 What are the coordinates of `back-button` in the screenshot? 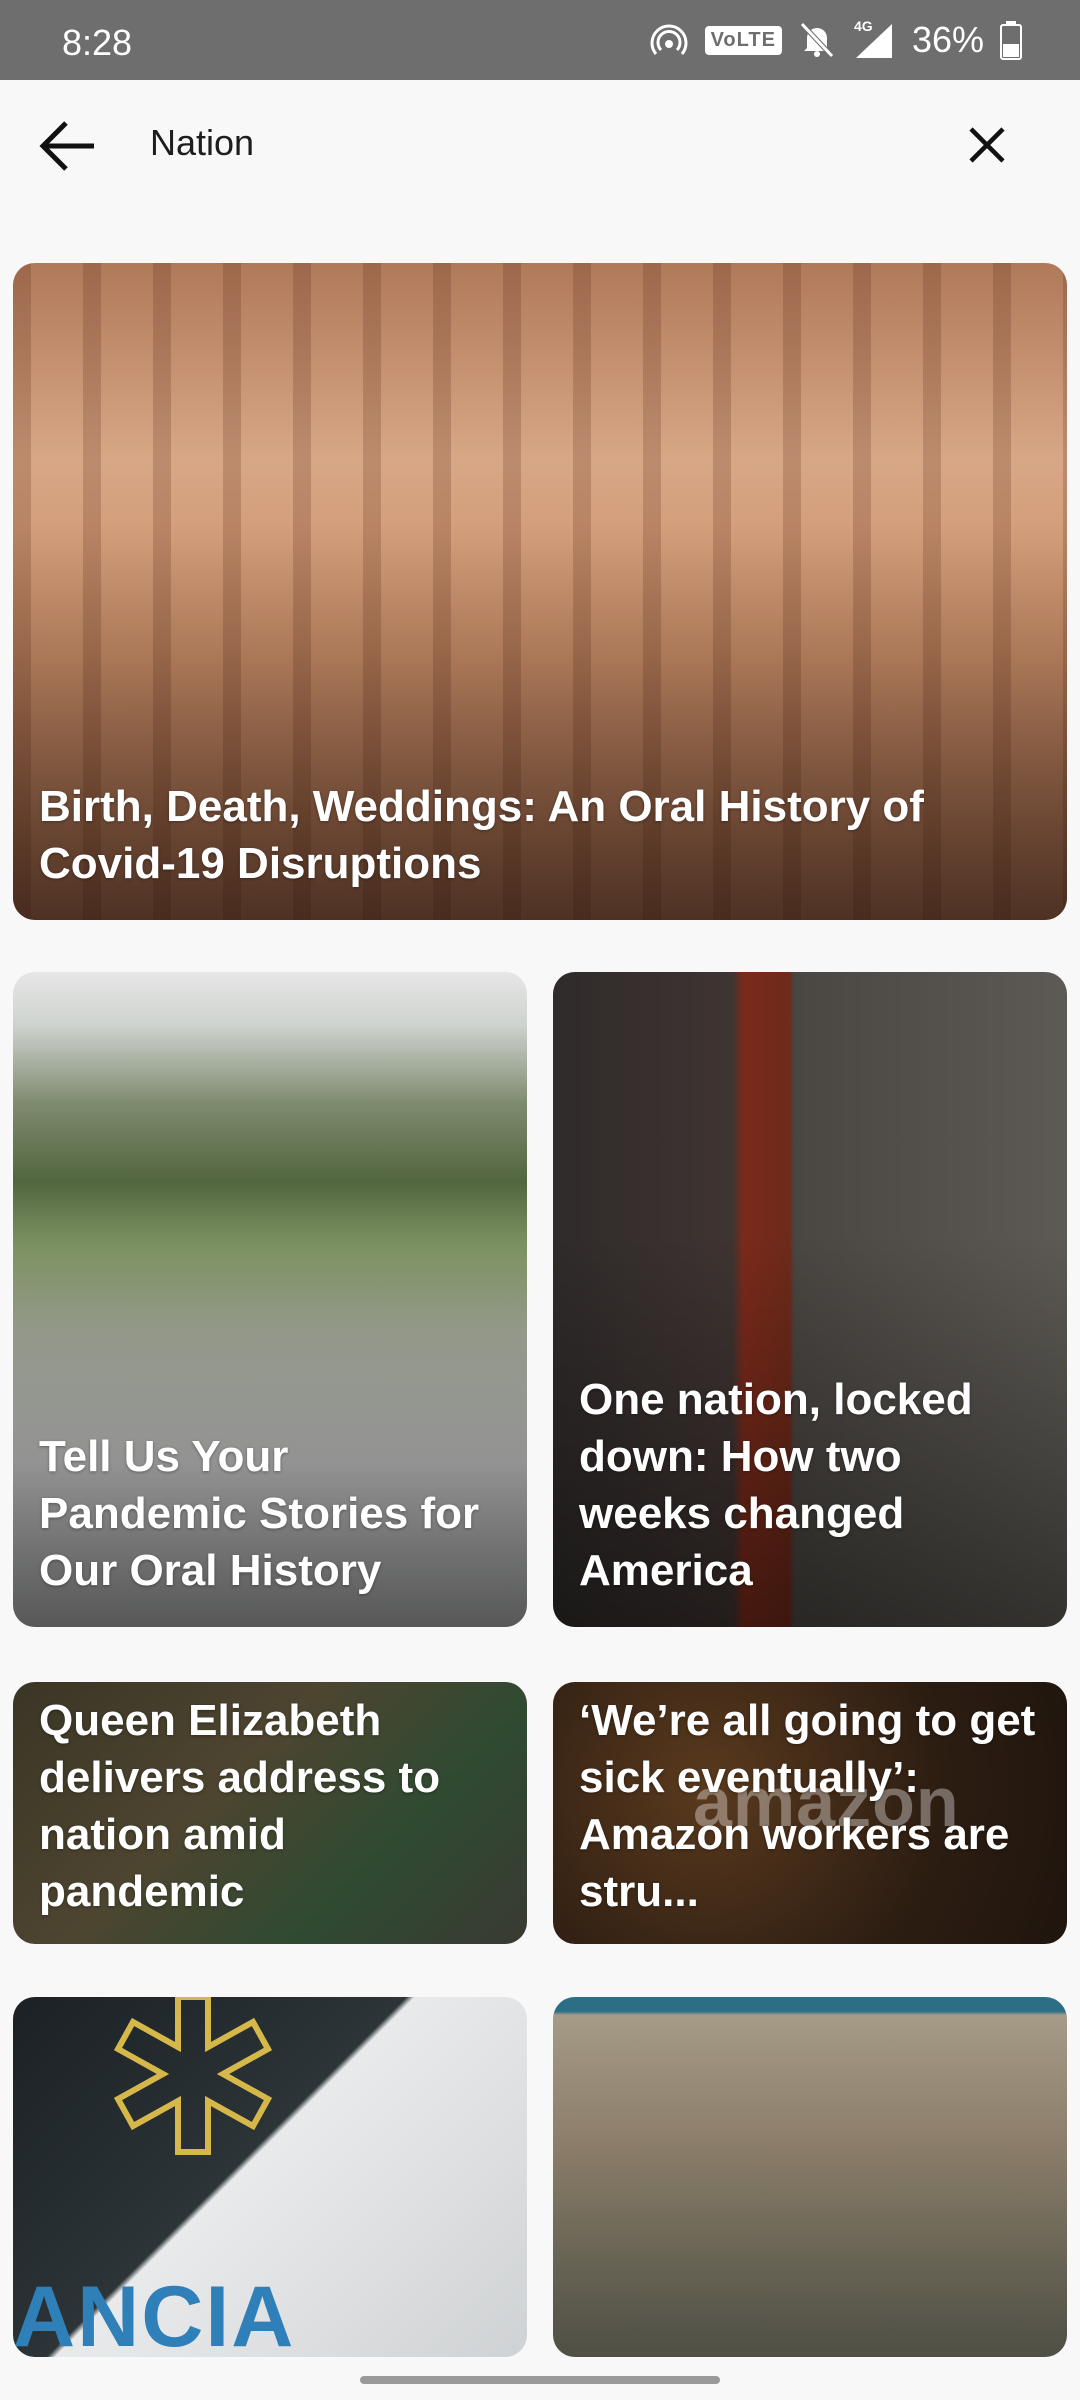 It's located at (69, 145).